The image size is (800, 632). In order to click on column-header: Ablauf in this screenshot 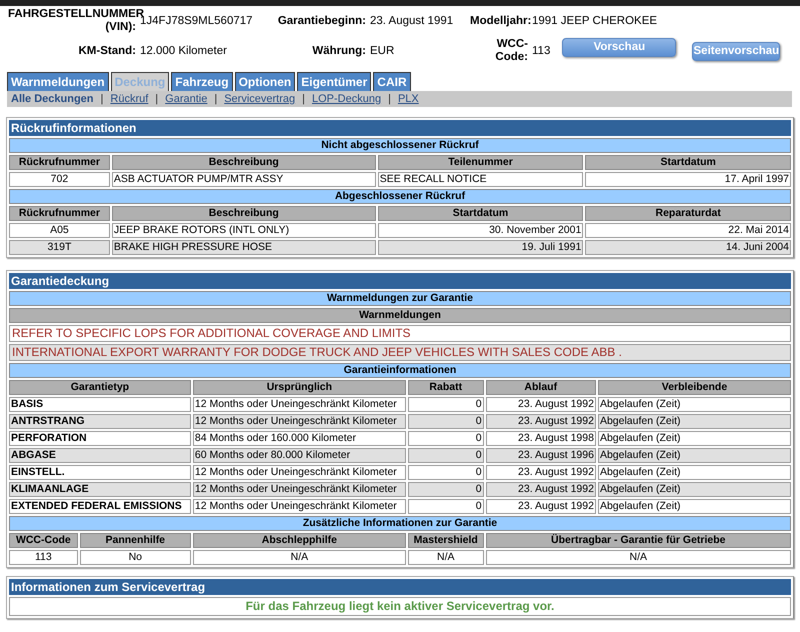, I will do `click(541, 387)`.